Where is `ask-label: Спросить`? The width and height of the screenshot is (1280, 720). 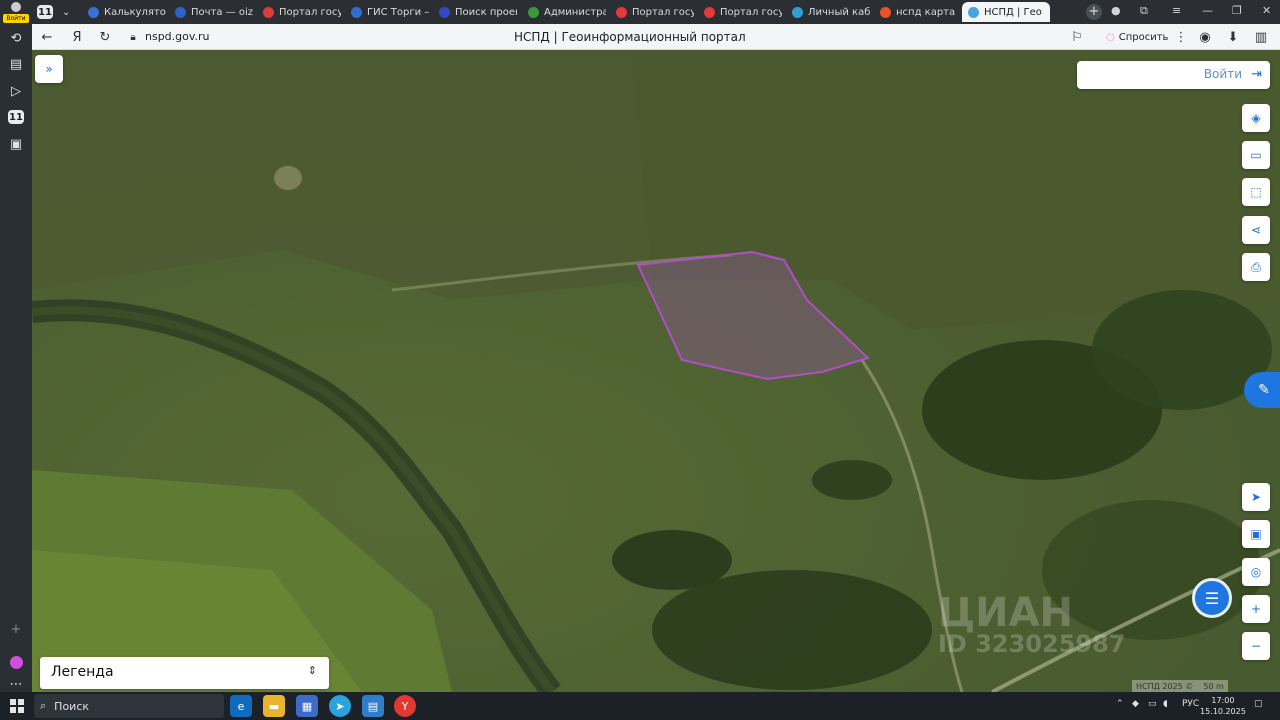
ask-label: Спросить is located at coordinates (1143, 37).